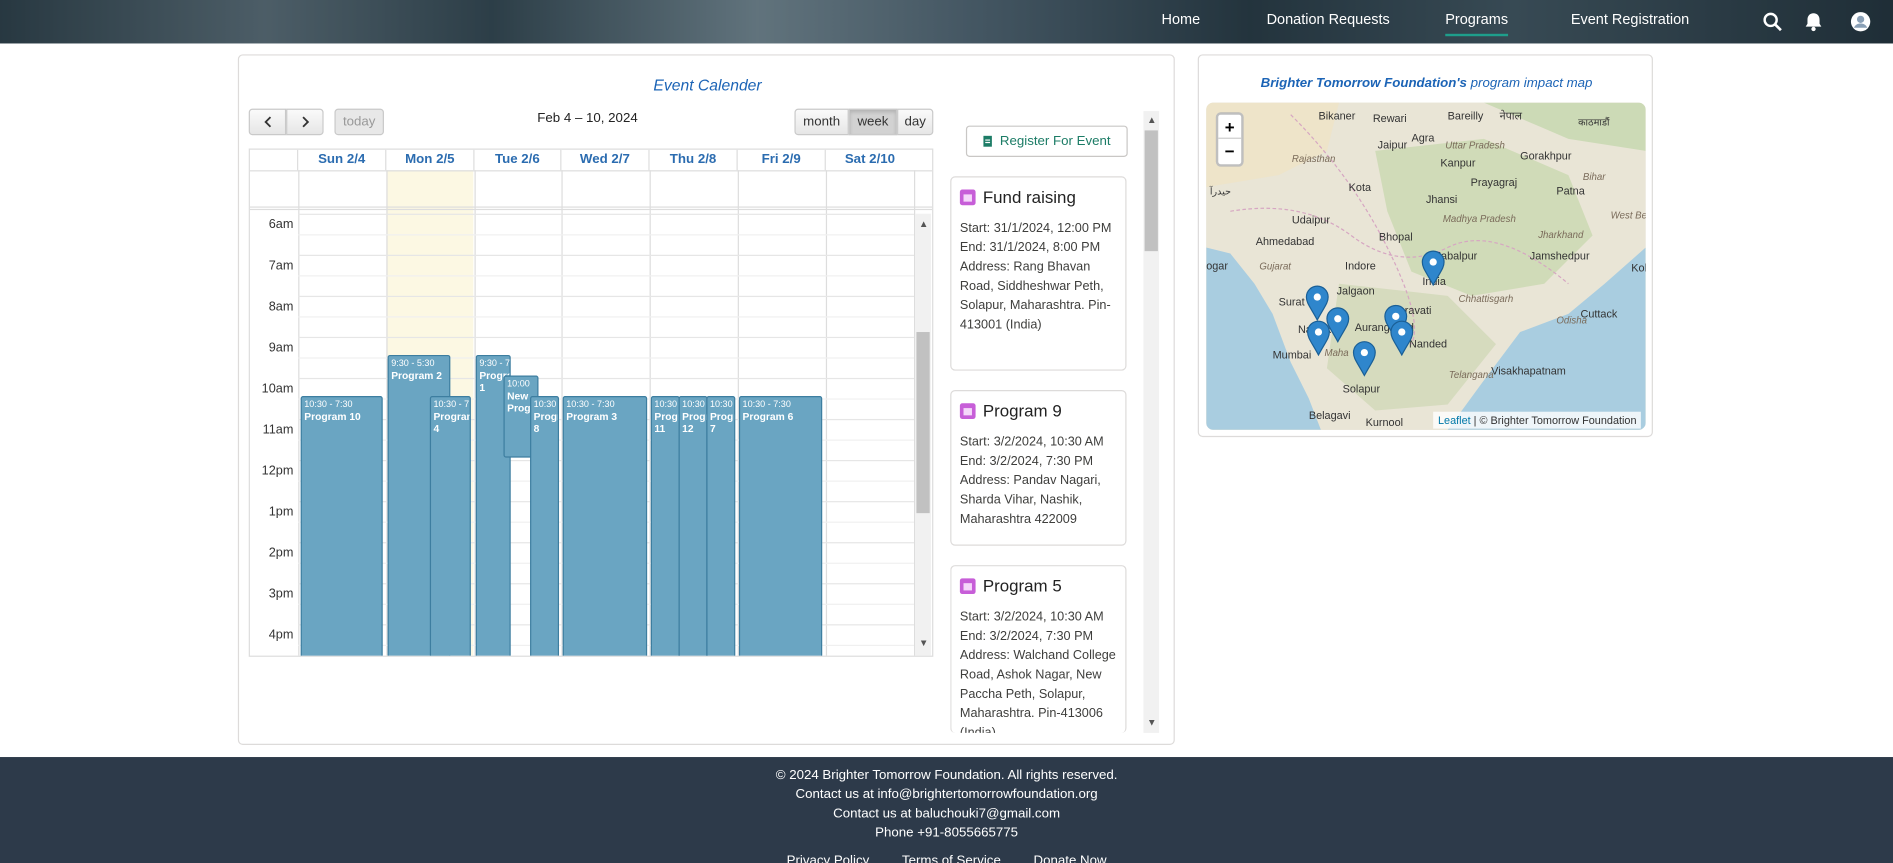 This screenshot has width=1893, height=863. Describe the element at coordinates (1494, 182) in the screenshot. I see `map-label: Prayagraj` at that location.